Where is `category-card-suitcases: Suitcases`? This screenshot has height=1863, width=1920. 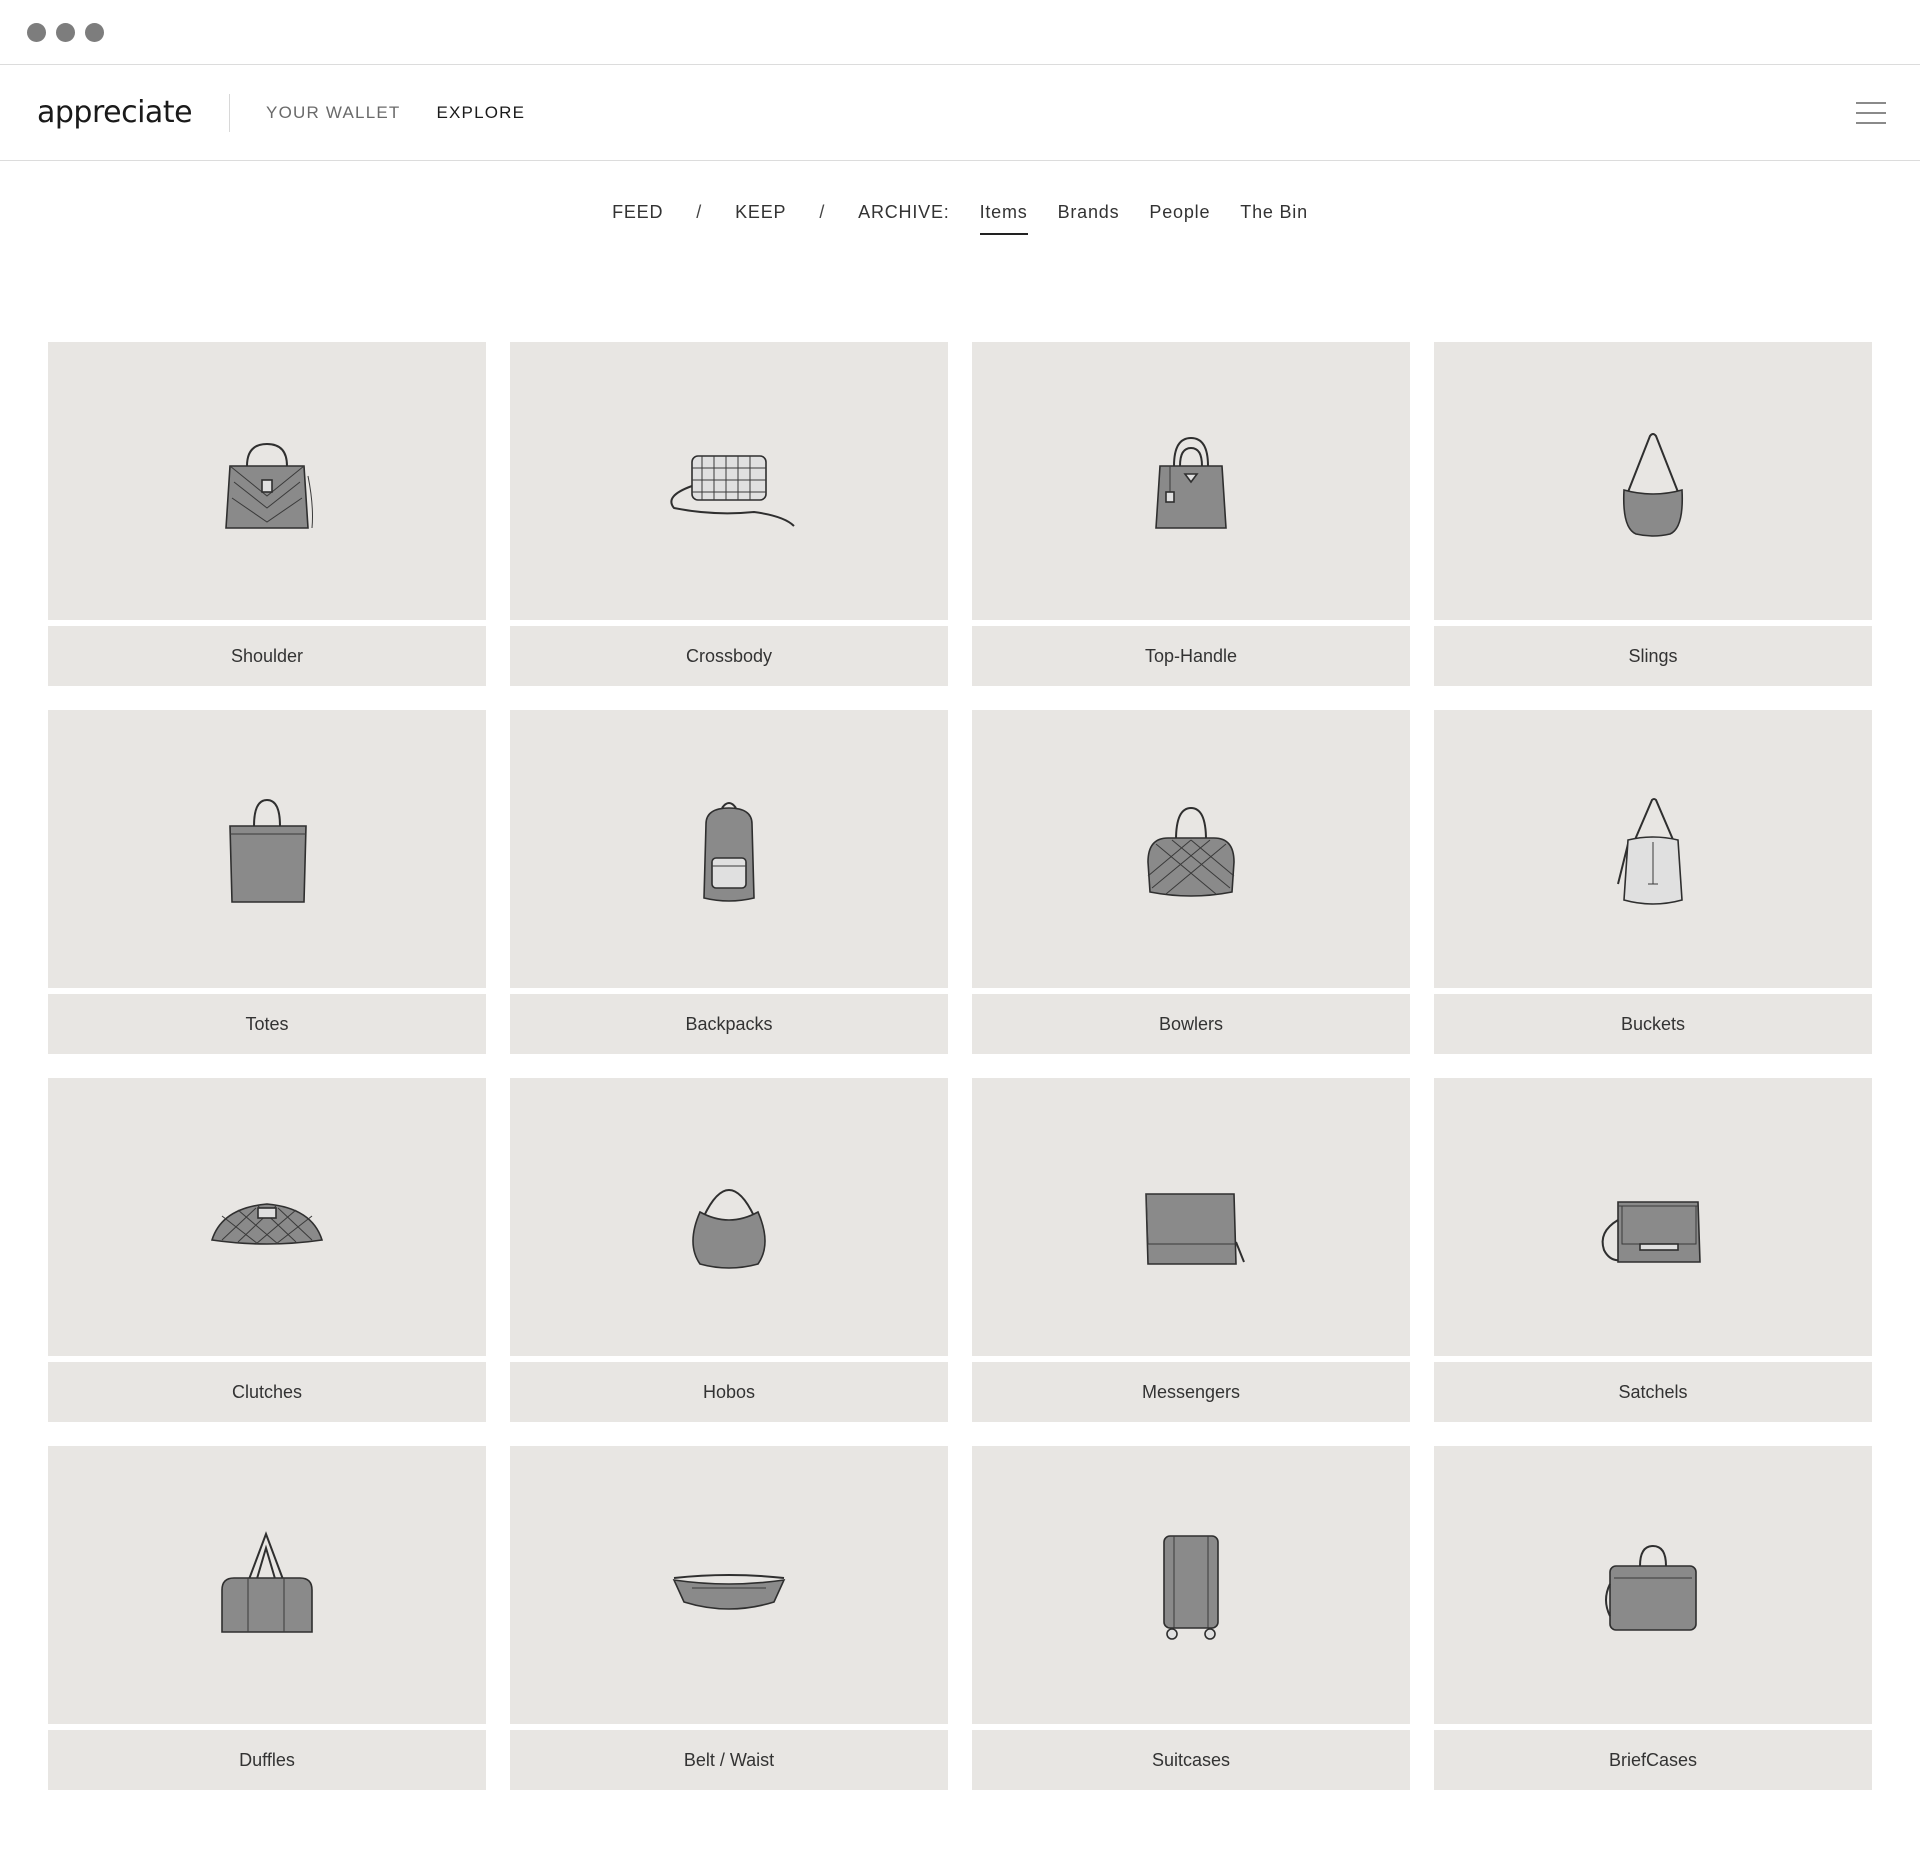 category-card-suitcases: Suitcases is located at coordinates (1191, 1618).